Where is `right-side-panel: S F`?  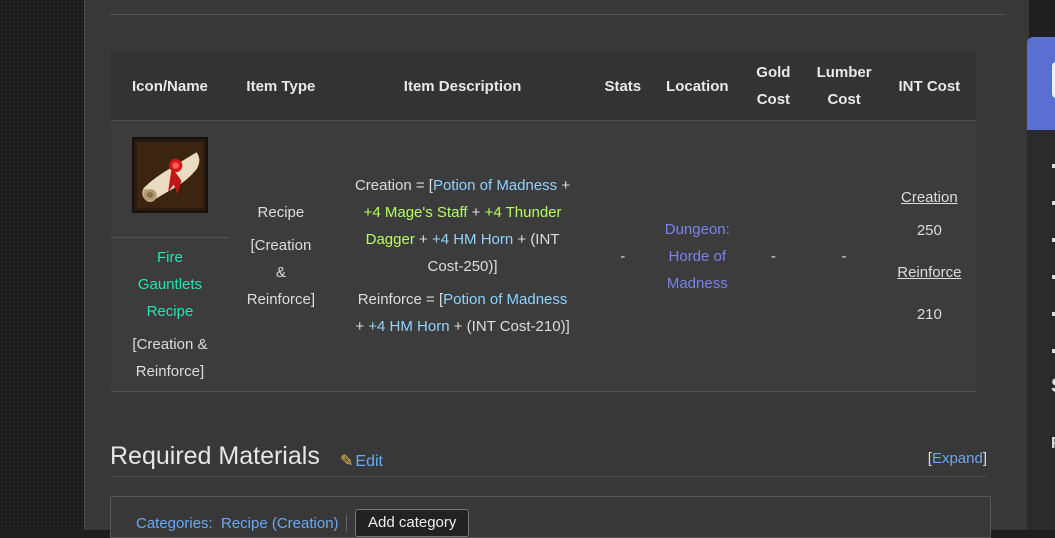 right-side-panel: S F is located at coordinates (1041, 283).